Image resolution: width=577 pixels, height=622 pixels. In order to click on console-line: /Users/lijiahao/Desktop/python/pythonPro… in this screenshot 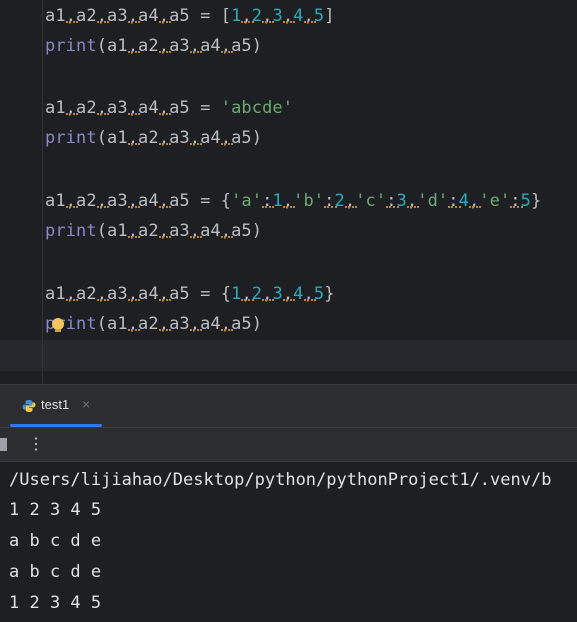, I will do `click(280, 480)`.